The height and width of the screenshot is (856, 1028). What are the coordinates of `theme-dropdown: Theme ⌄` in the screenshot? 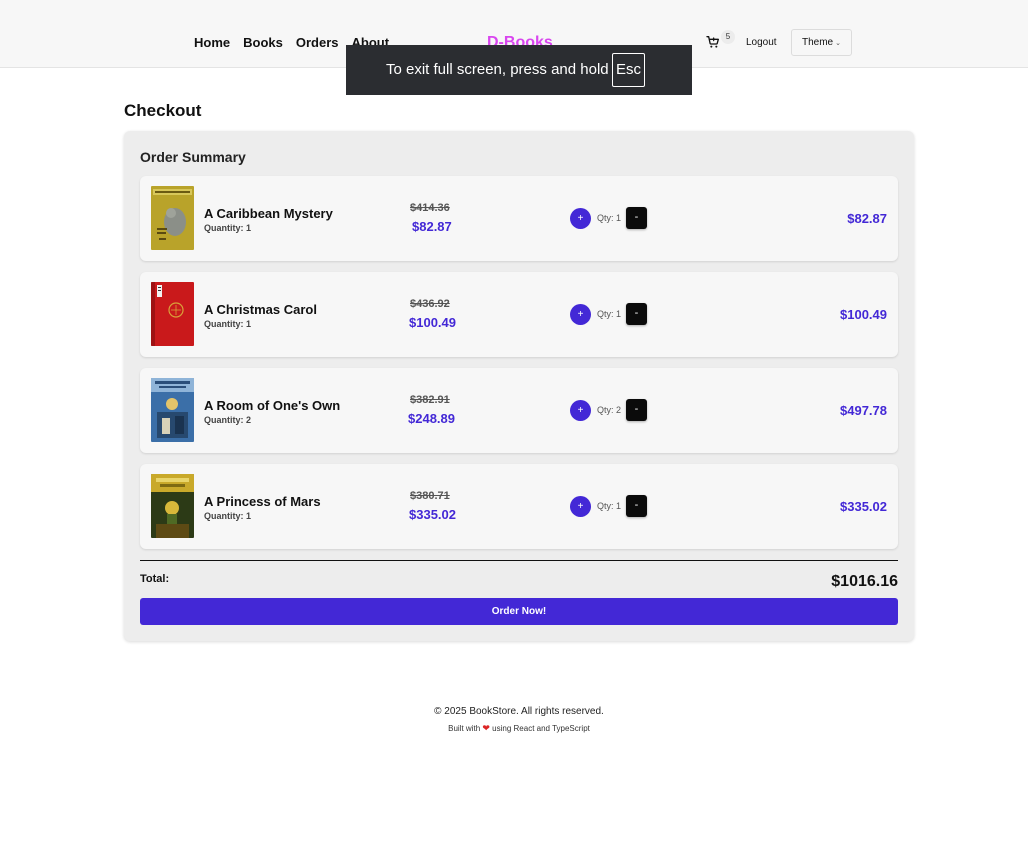 It's located at (821, 42).